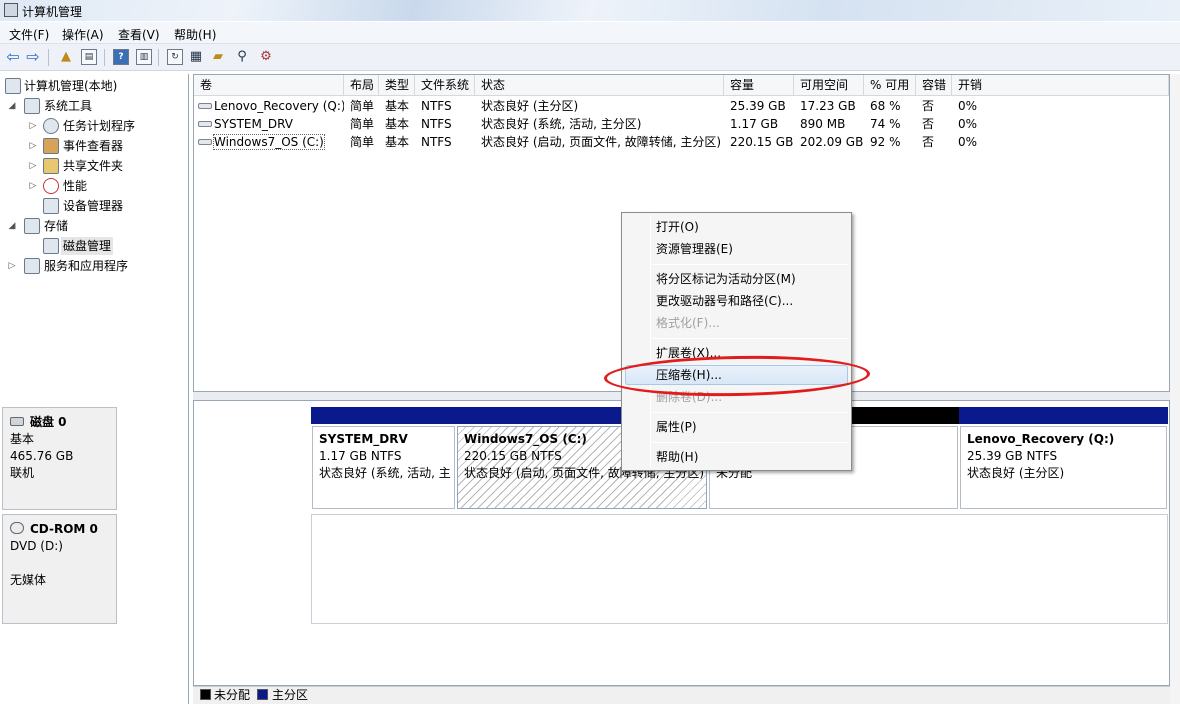 Image resolution: width=1180 pixels, height=704 pixels. What do you see at coordinates (677, 227) in the screenshot?
I see `menu-item-open: 打开(O)` at bounding box center [677, 227].